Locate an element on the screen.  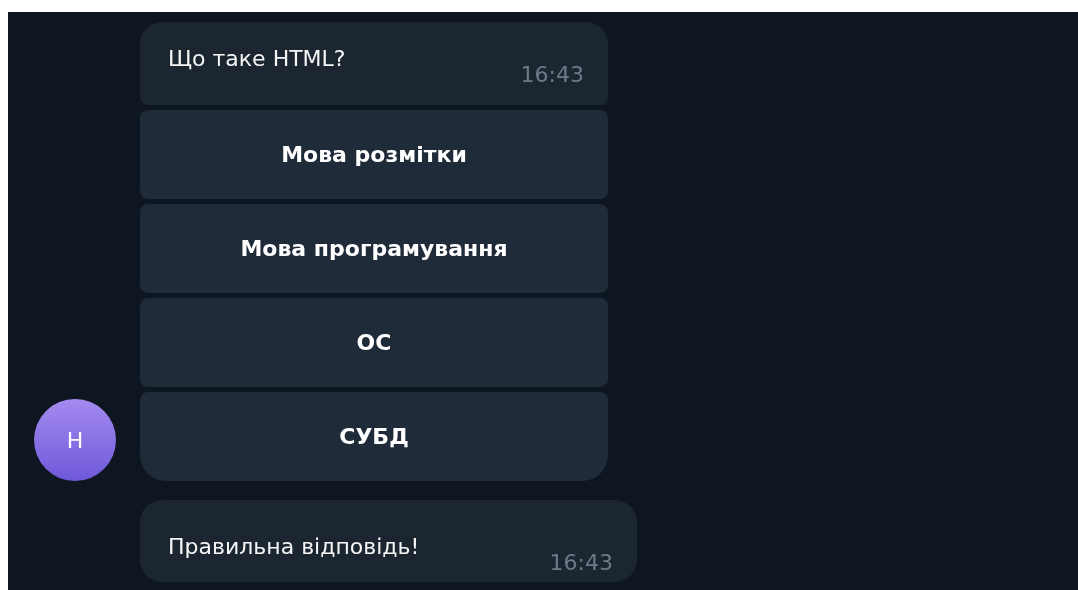
avatar: Н is located at coordinates (75, 440).